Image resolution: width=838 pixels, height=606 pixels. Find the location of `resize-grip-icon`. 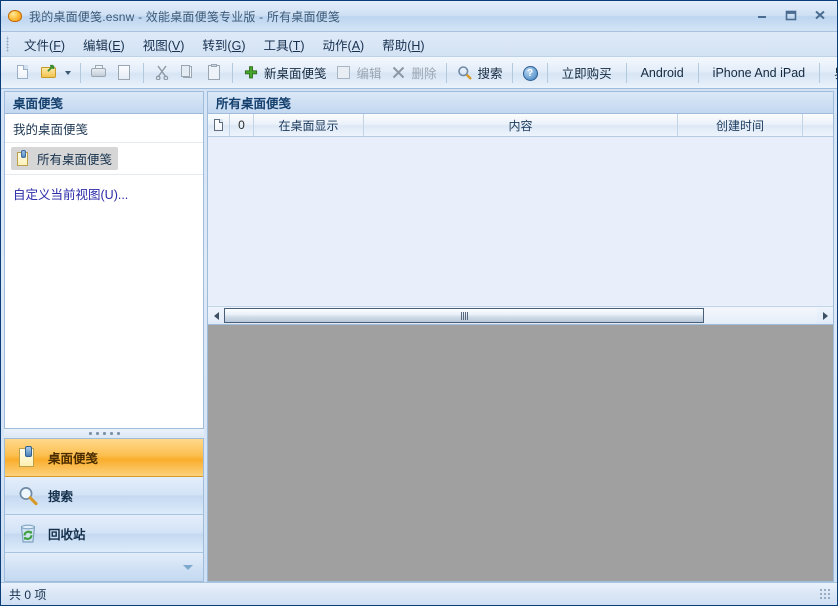

resize-grip-icon is located at coordinates (825, 594).